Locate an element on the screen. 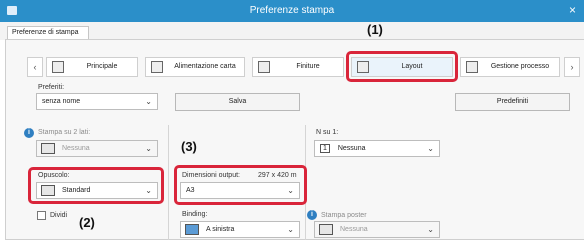 The width and height of the screenshot is (584, 240). n-up-label: N su 1: is located at coordinates (327, 132).